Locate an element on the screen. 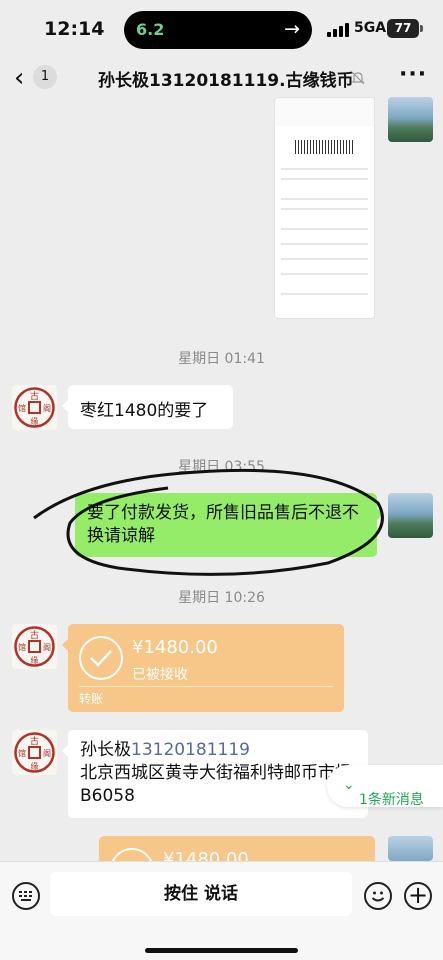  address-name: 孙长极 is located at coordinates (105, 750).